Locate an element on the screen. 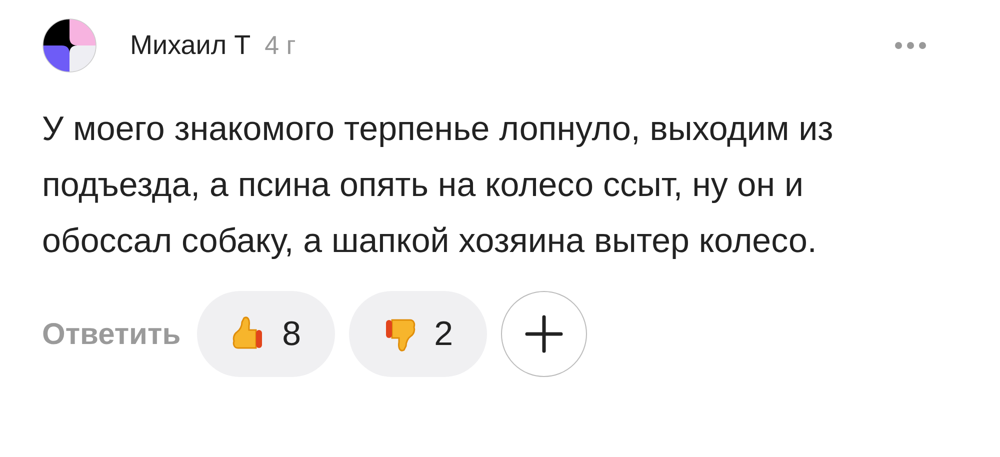  plus-icon is located at coordinates (544, 334).